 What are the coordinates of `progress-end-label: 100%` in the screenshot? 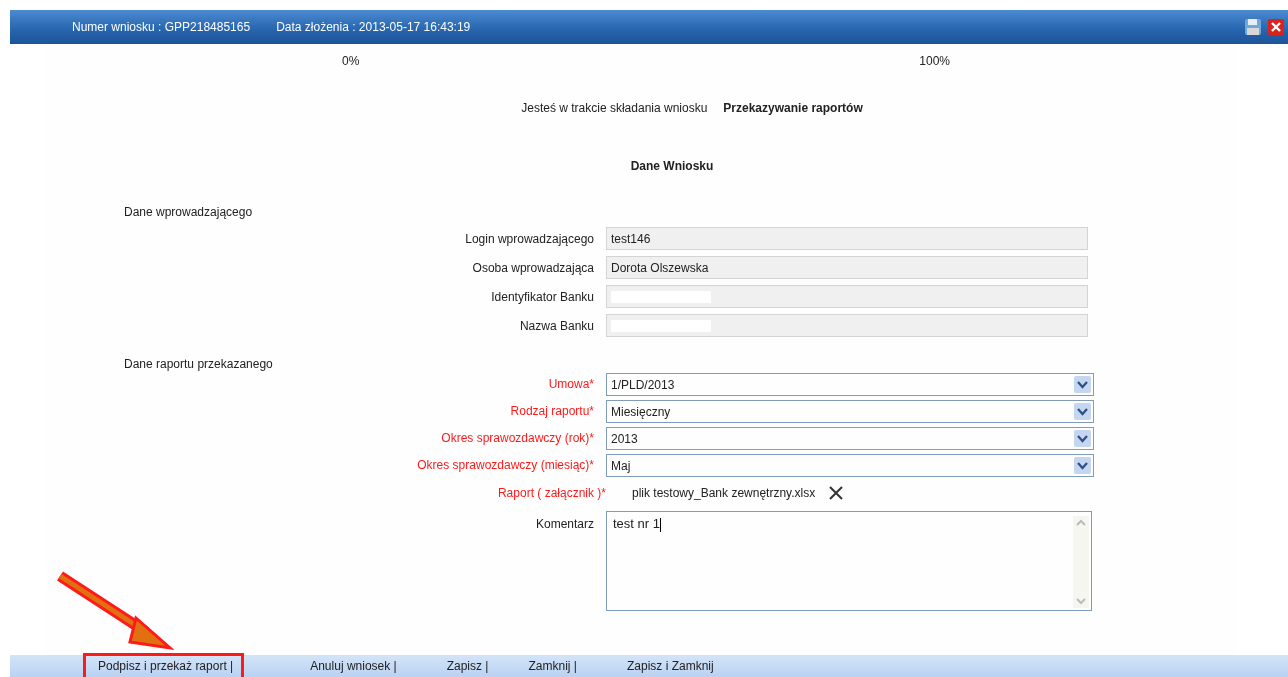 It's located at (935, 62).